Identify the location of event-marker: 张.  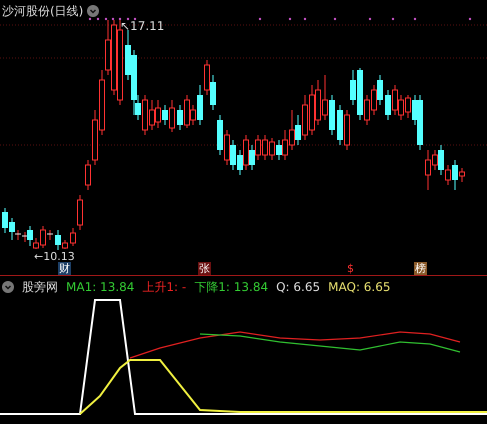
(204, 268).